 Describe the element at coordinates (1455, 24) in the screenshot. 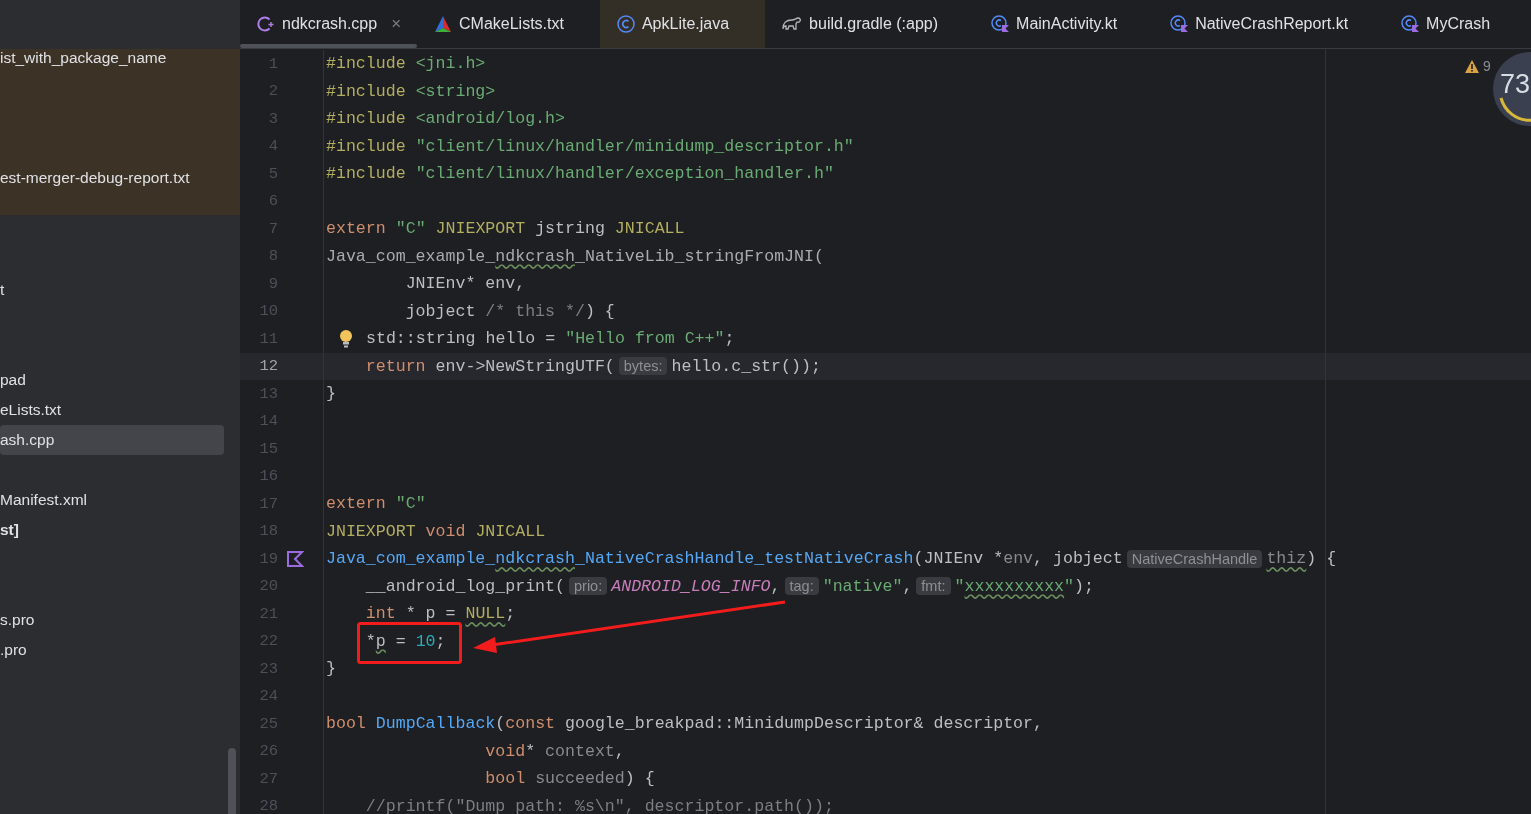

I see `editor-tab: MyCrash` at that location.